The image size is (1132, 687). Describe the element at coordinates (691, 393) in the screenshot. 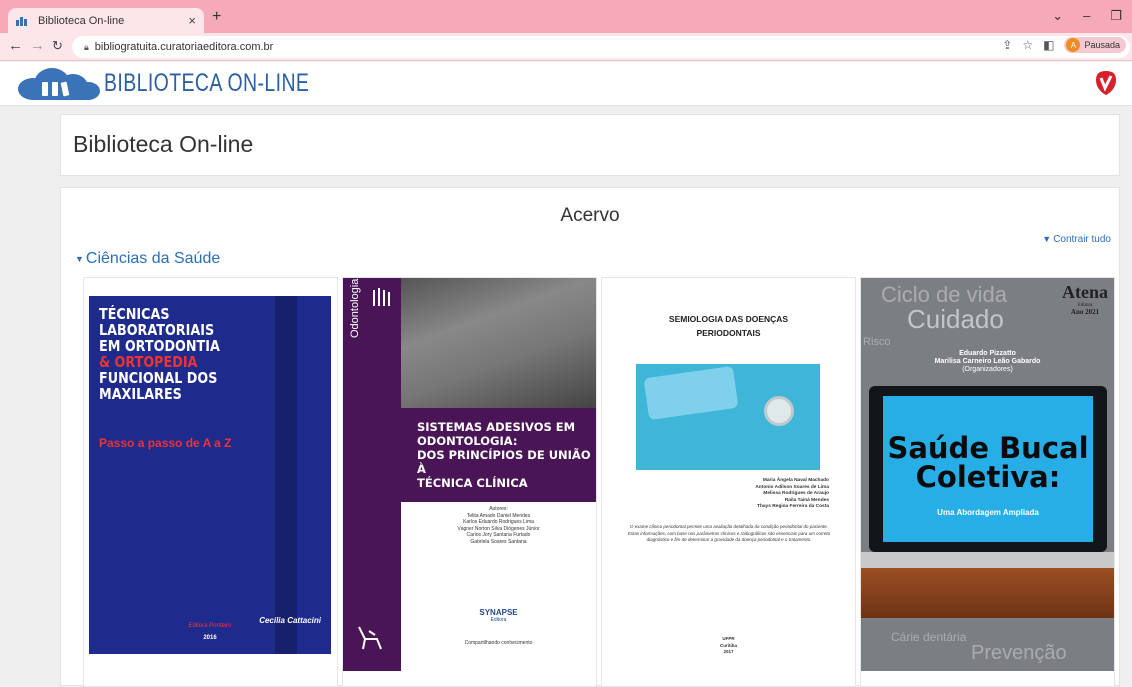

I see `surgical-mask-image` at that location.